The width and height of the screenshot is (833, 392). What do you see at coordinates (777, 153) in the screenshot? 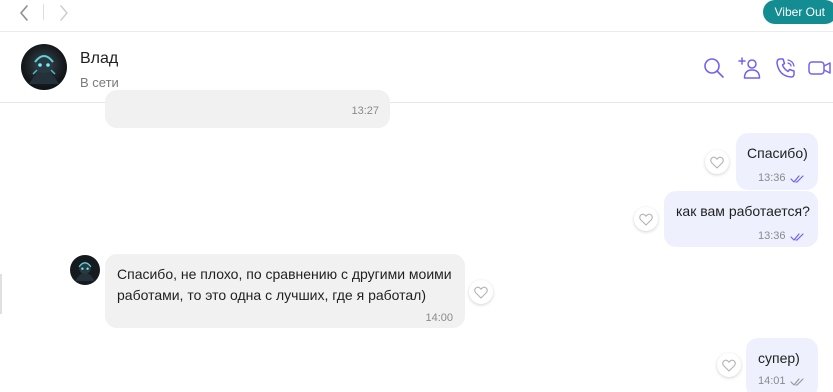
I see `message-text: Спасибо)` at bounding box center [777, 153].